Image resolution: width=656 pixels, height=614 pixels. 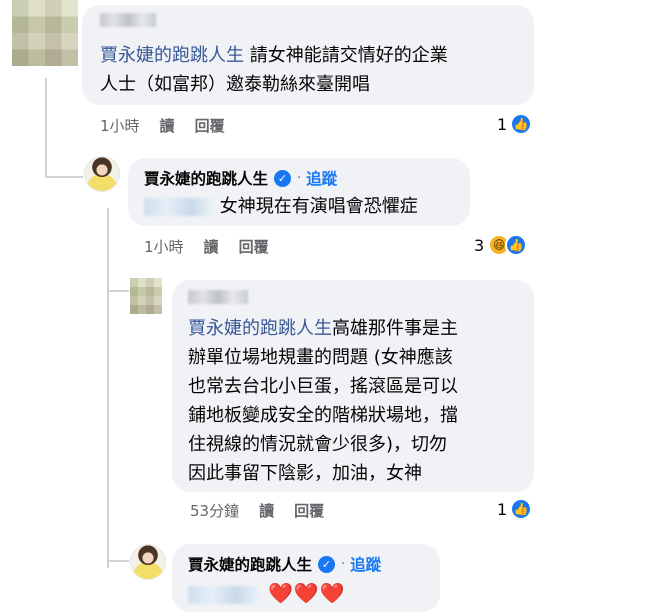 What do you see at coordinates (318, 444) in the screenshot?
I see `comment-text-line: 住視線的情況就會少很多)，切勿` at bounding box center [318, 444].